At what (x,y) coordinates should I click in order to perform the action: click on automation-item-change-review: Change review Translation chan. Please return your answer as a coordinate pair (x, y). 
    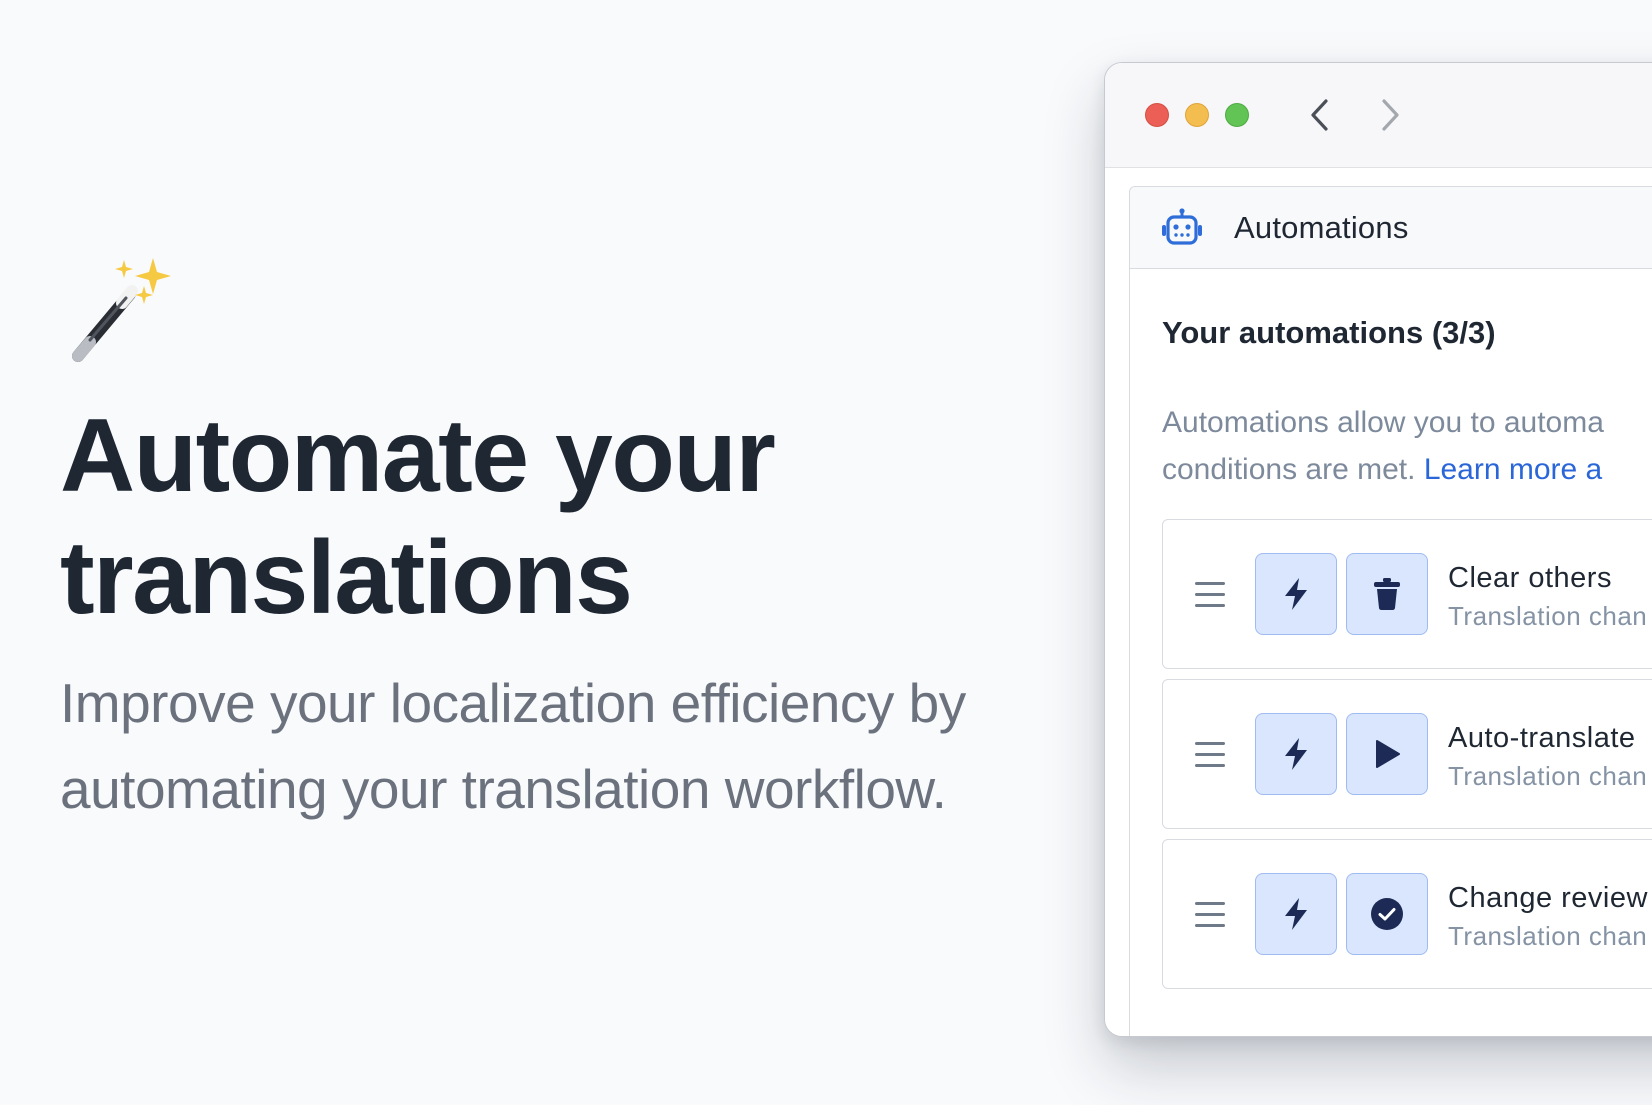
    Looking at the image, I should click on (1407, 914).